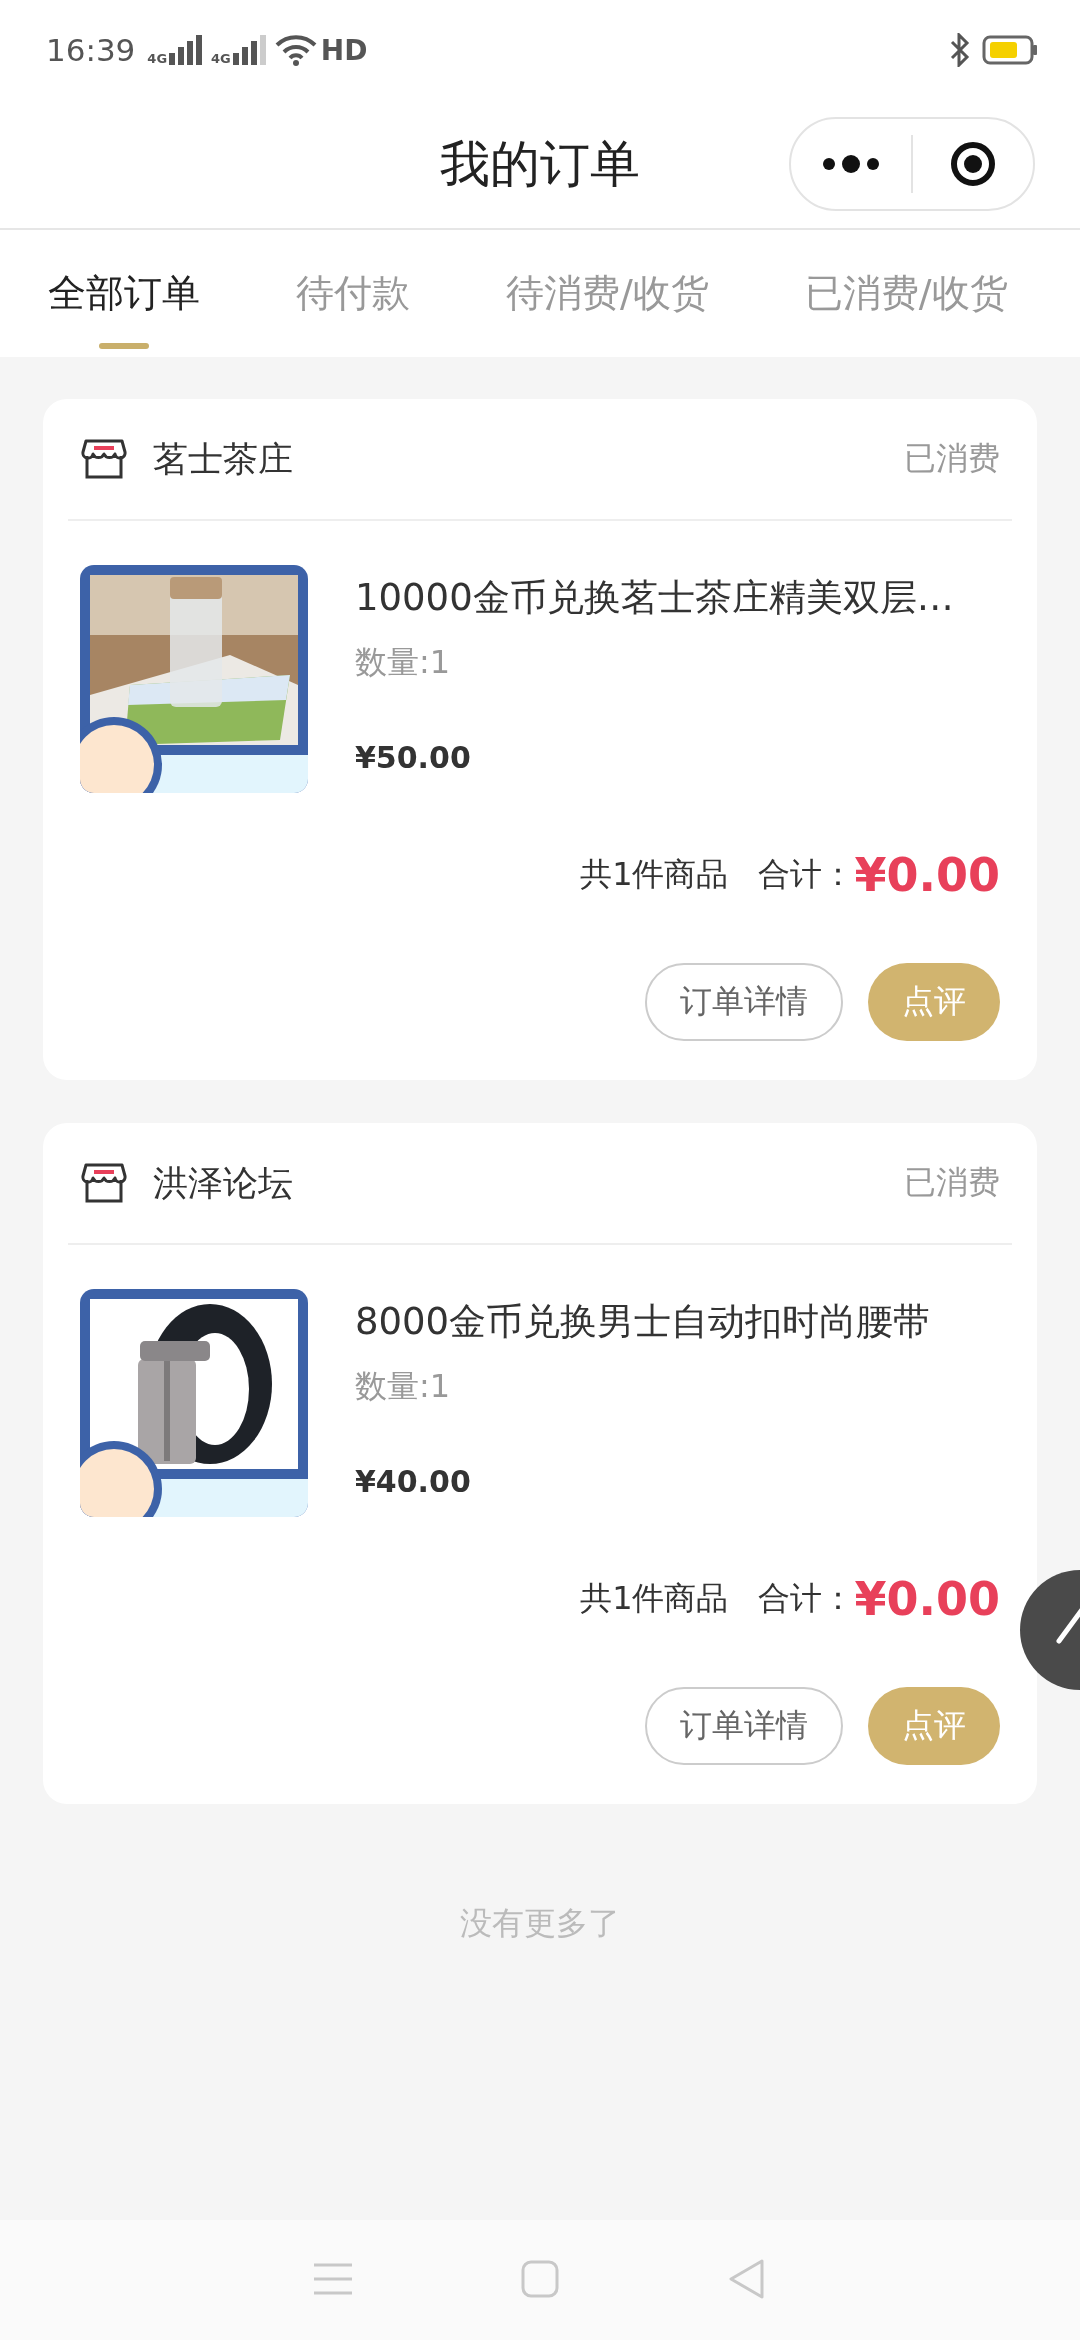 This screenshot has height=2340, width=1080. Describe the element at coordinates (295, 50) in the screenshot. I see `wifi-icon` at that location.